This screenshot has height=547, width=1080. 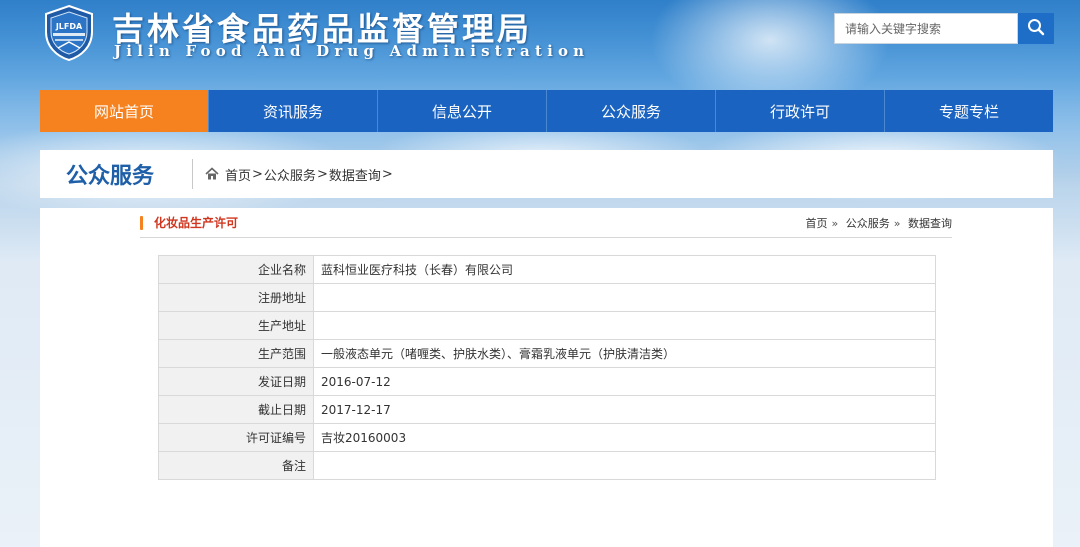 I want to click on row-value: 吉妆20160003, so click(x=624, y=437).